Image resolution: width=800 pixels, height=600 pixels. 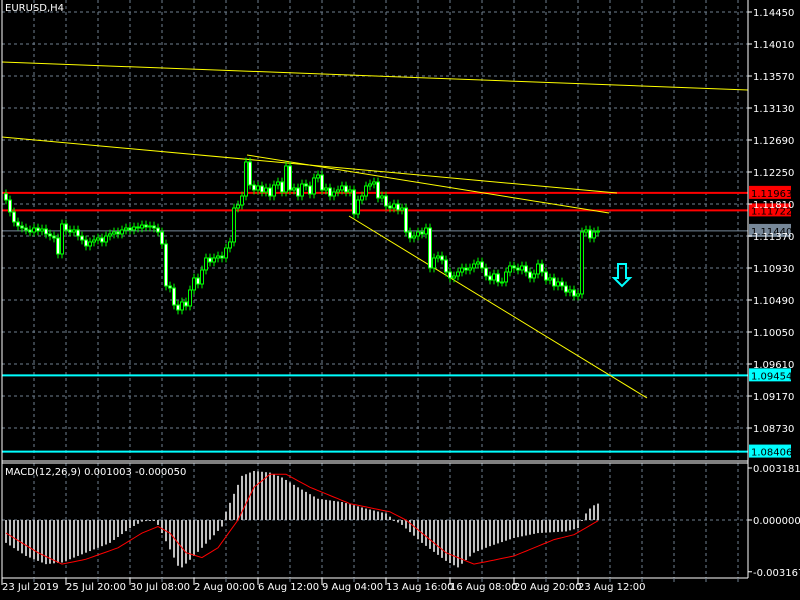 I want to click on price-tick-label: 1.12690, so click(x=773, y=141).